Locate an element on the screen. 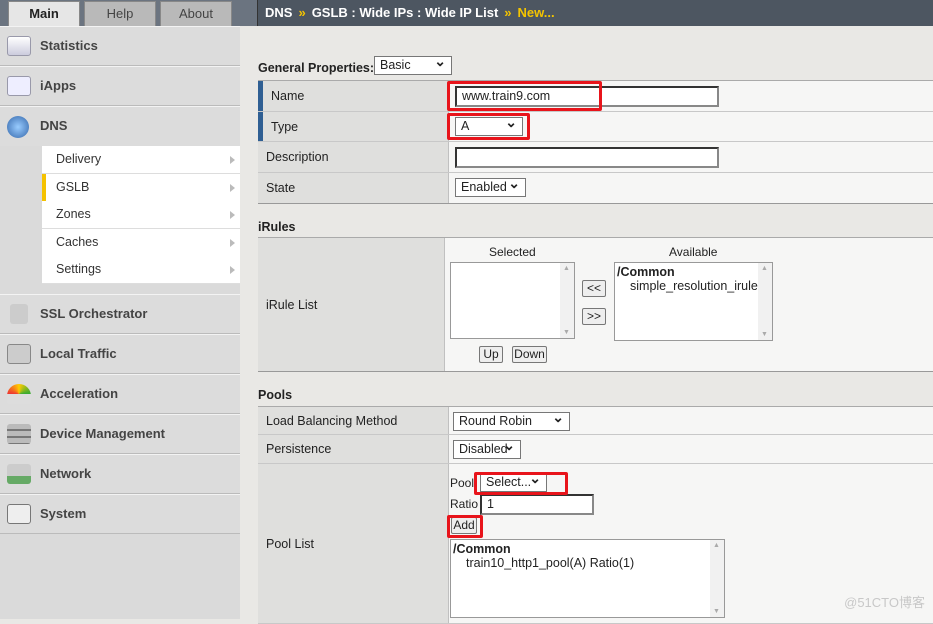 This screenshot has width=933, height=624. general-properties-title: General Properties: is located at coordinates (316, 68).